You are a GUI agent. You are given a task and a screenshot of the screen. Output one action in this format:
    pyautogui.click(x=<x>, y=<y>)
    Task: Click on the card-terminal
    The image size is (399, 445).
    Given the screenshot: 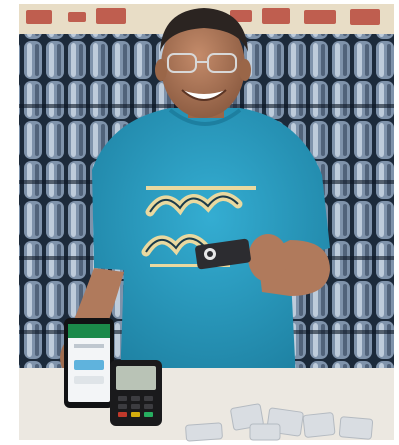 What is the action you would take?
    pyautogui.click(x=136, y=393)
    